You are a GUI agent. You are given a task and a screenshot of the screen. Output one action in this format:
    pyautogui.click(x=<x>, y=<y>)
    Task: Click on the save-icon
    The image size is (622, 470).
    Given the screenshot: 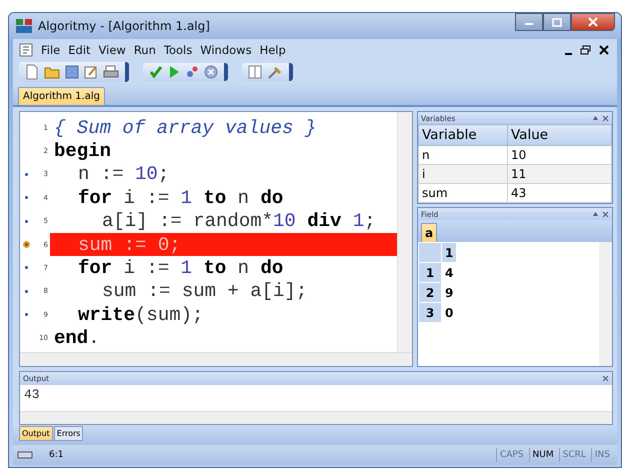 What is the action you would take?
    pyautogui.click(x=72, y=72)
    